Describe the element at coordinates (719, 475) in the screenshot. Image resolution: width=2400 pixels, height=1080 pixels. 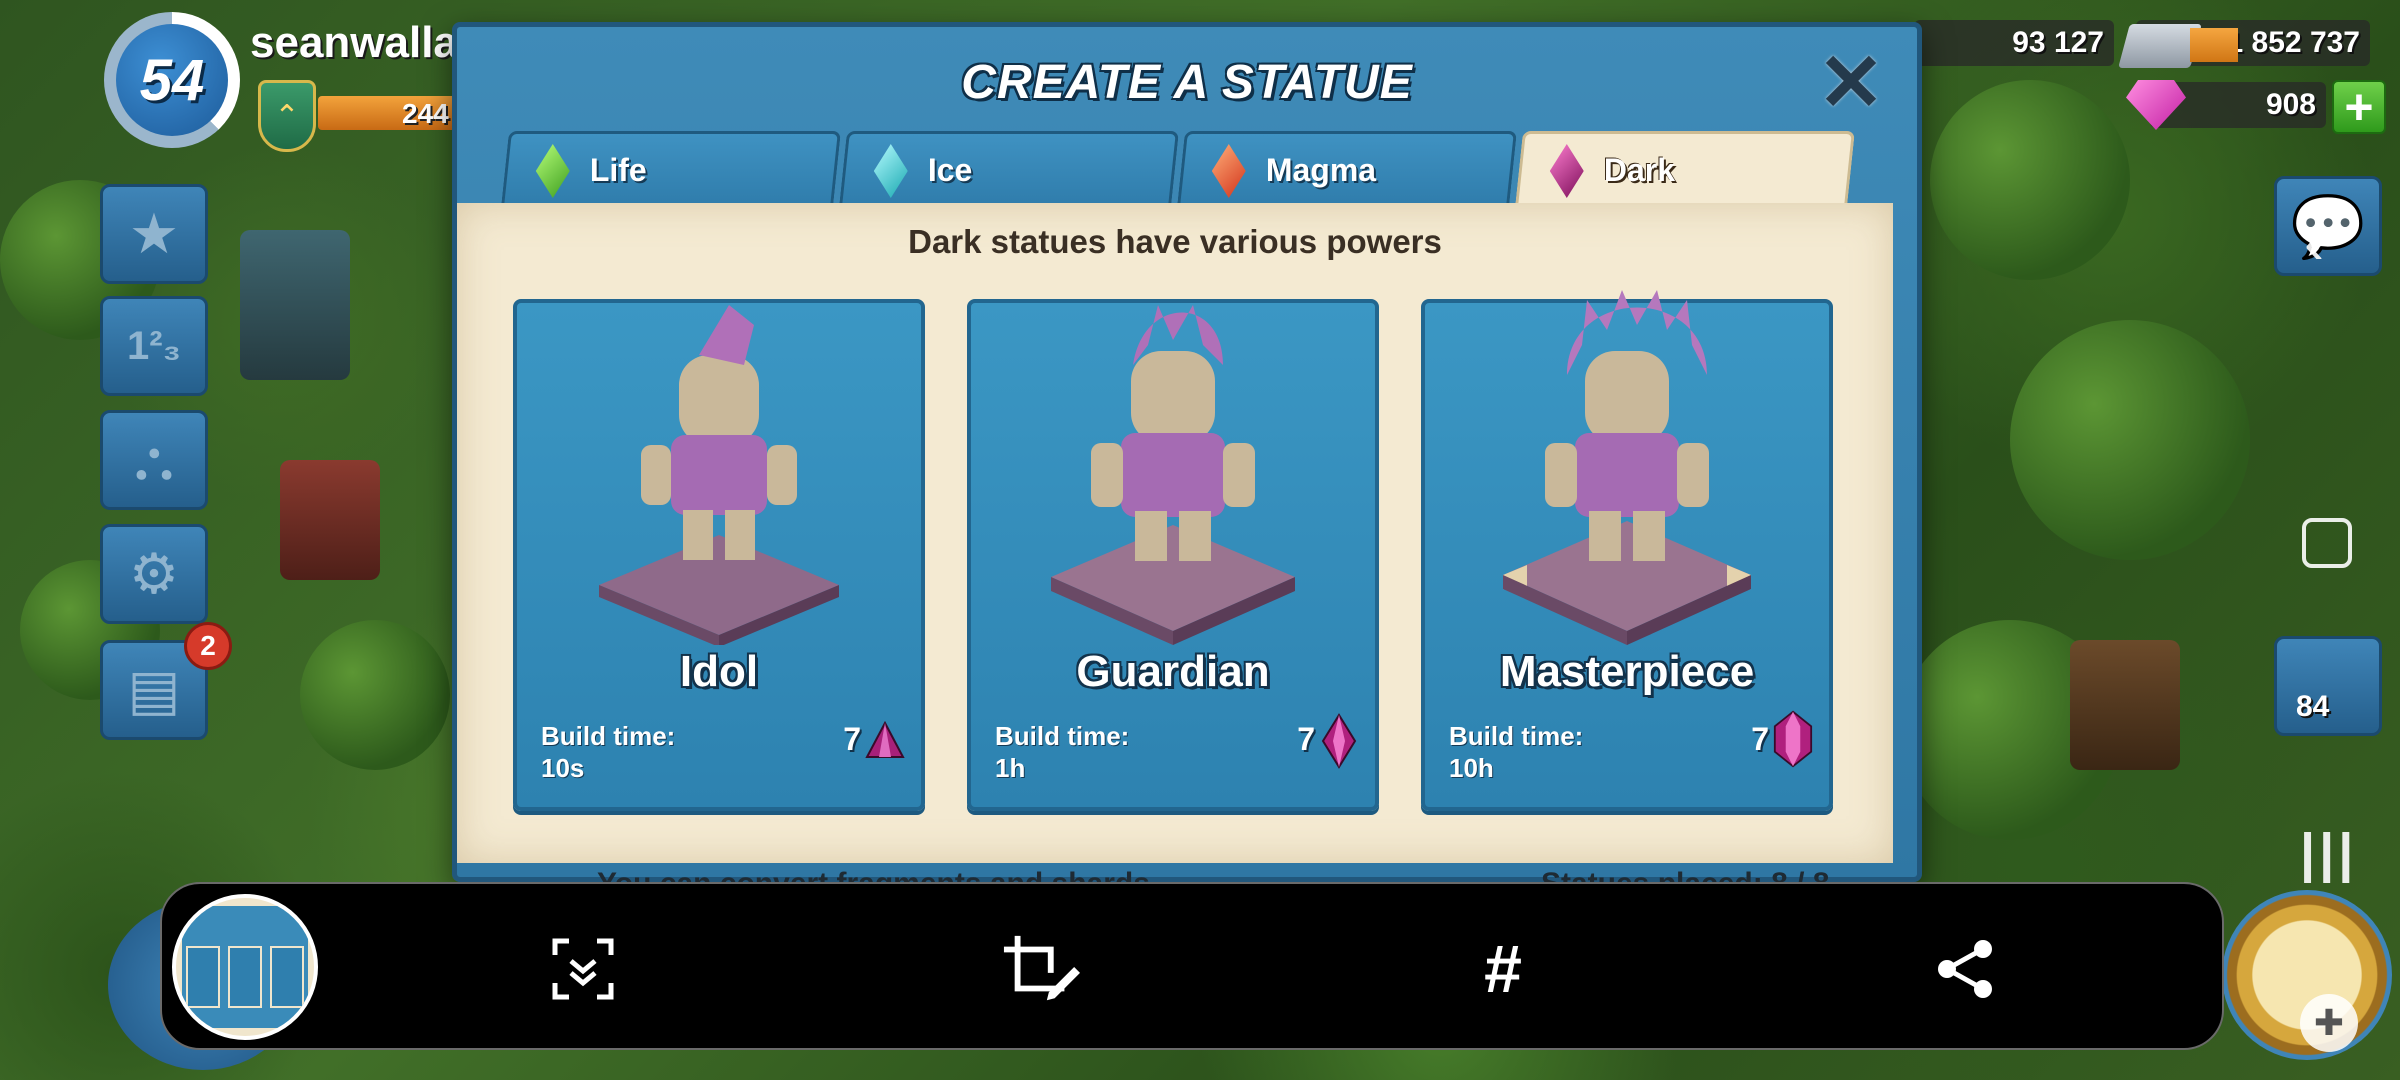
I see `idol-statue-image` at that location.